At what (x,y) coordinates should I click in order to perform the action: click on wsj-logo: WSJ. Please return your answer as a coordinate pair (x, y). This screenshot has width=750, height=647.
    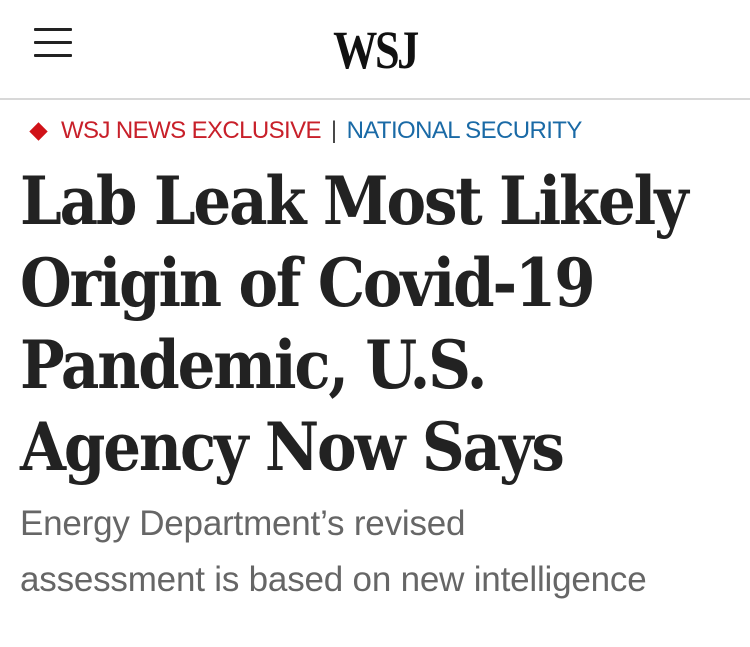
    Looking at the image, I should click on (375, 50).